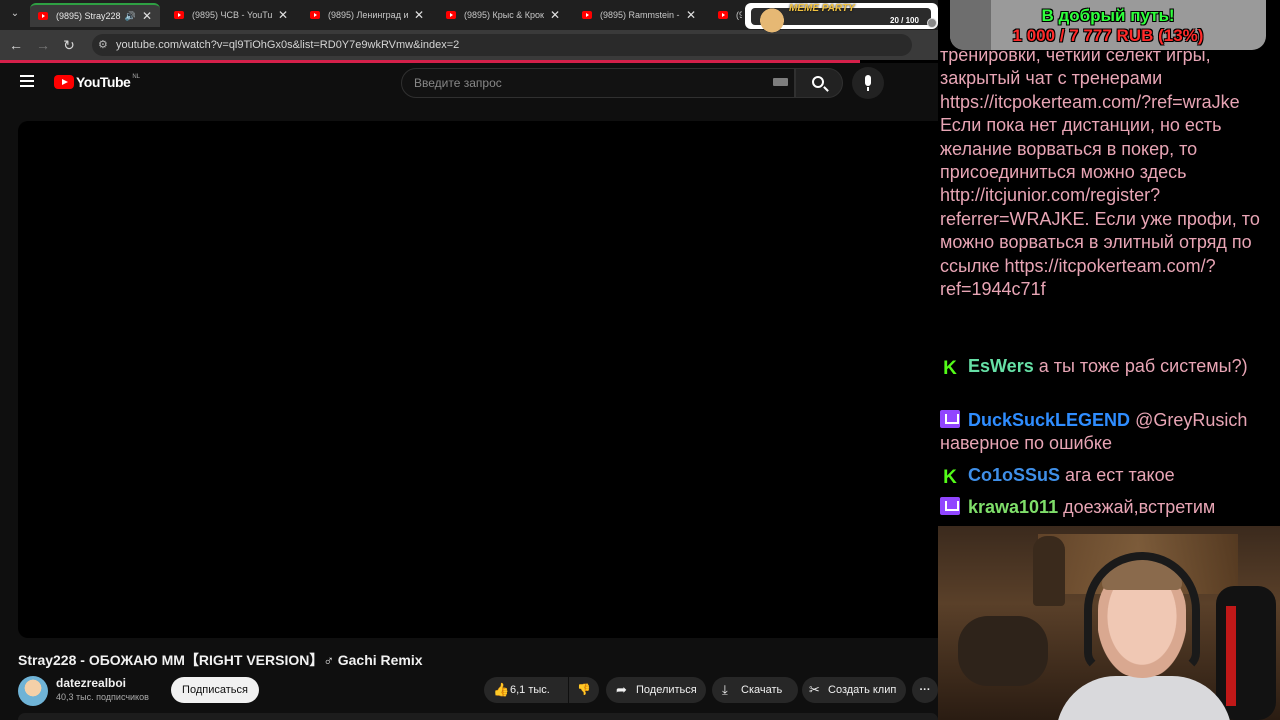 Image resolution: width=1280 pixels, height=720 pixels. I want to click on search-icon, so click(818, 82).